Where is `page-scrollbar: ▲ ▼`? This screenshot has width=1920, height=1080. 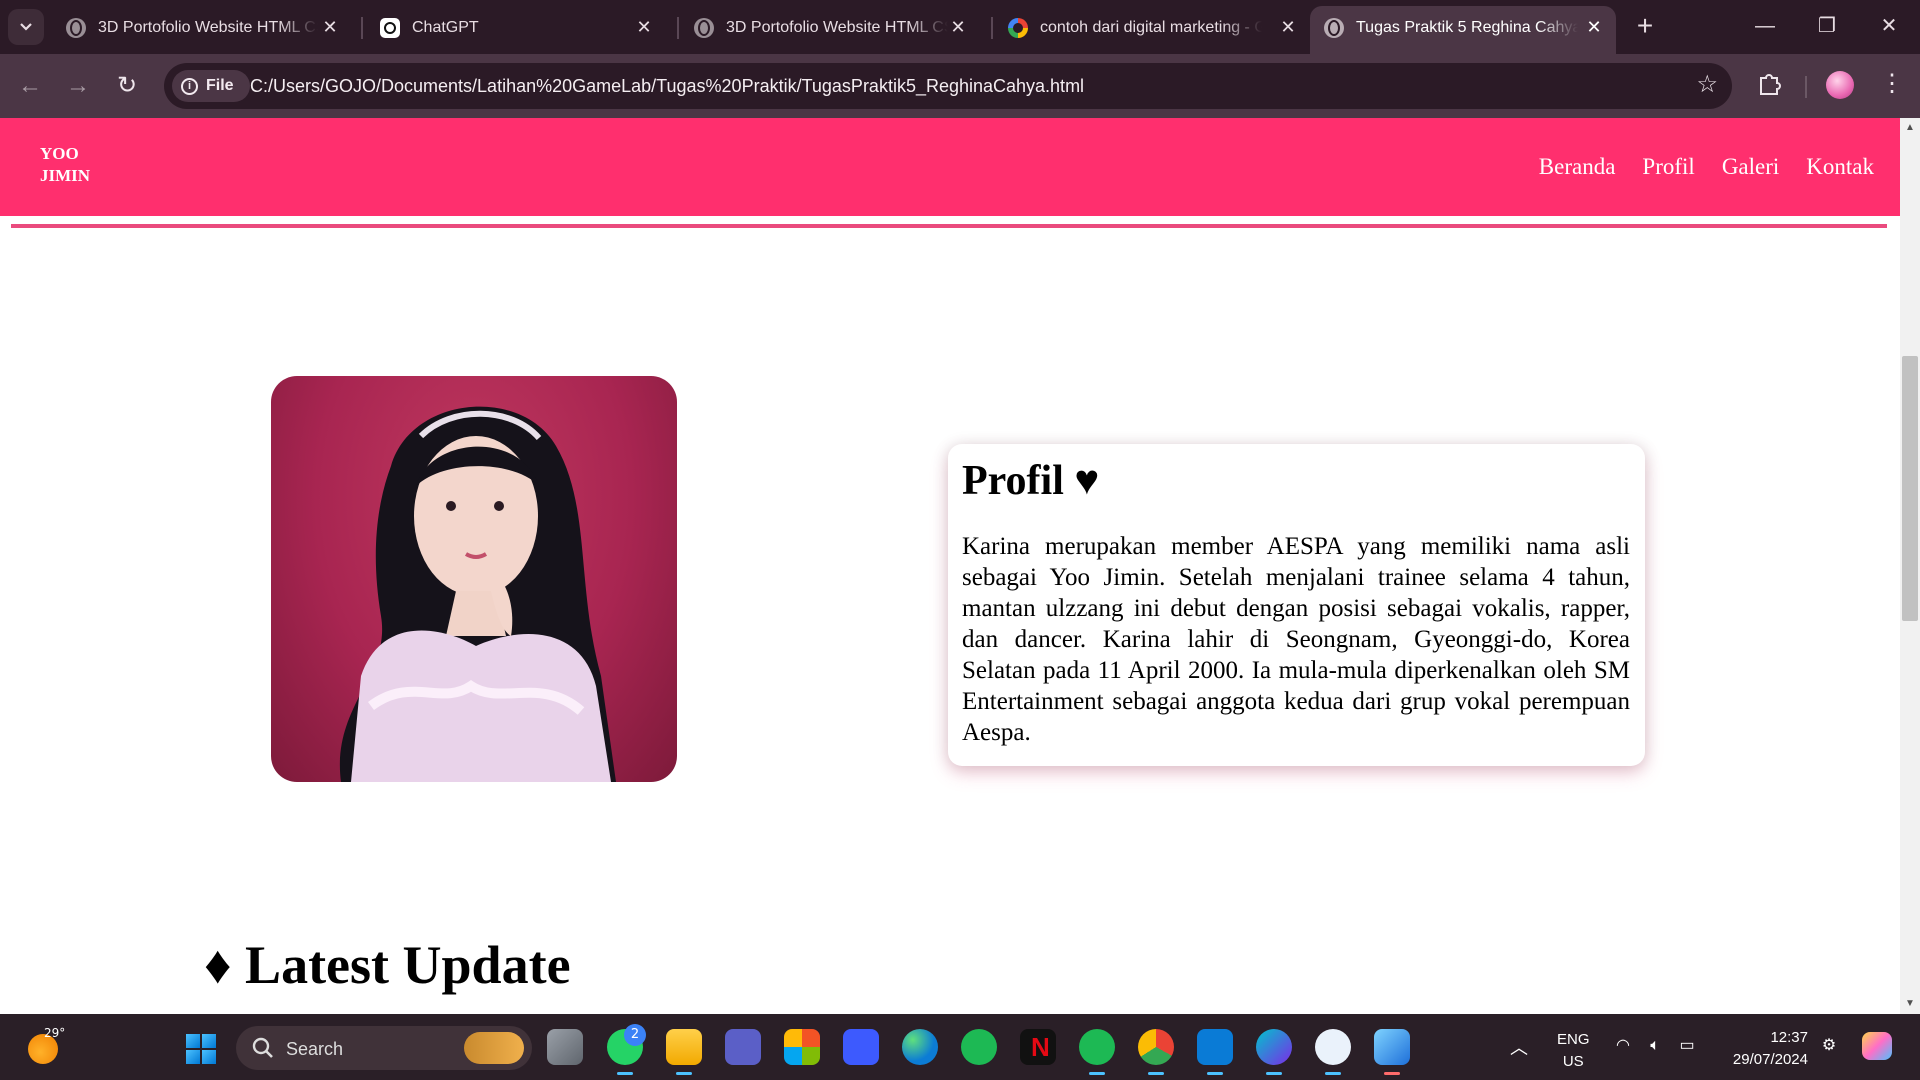
page-scrollbar: ▲ ▼ is located at coordinates (1910, 566).